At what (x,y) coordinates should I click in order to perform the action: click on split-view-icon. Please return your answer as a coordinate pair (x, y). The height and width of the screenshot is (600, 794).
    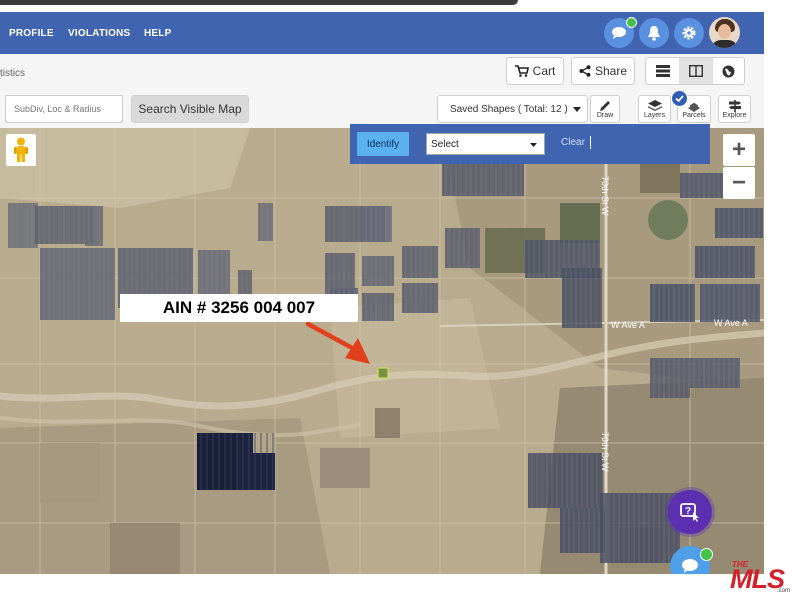
    Looking at the image, I should click on (695, 71).